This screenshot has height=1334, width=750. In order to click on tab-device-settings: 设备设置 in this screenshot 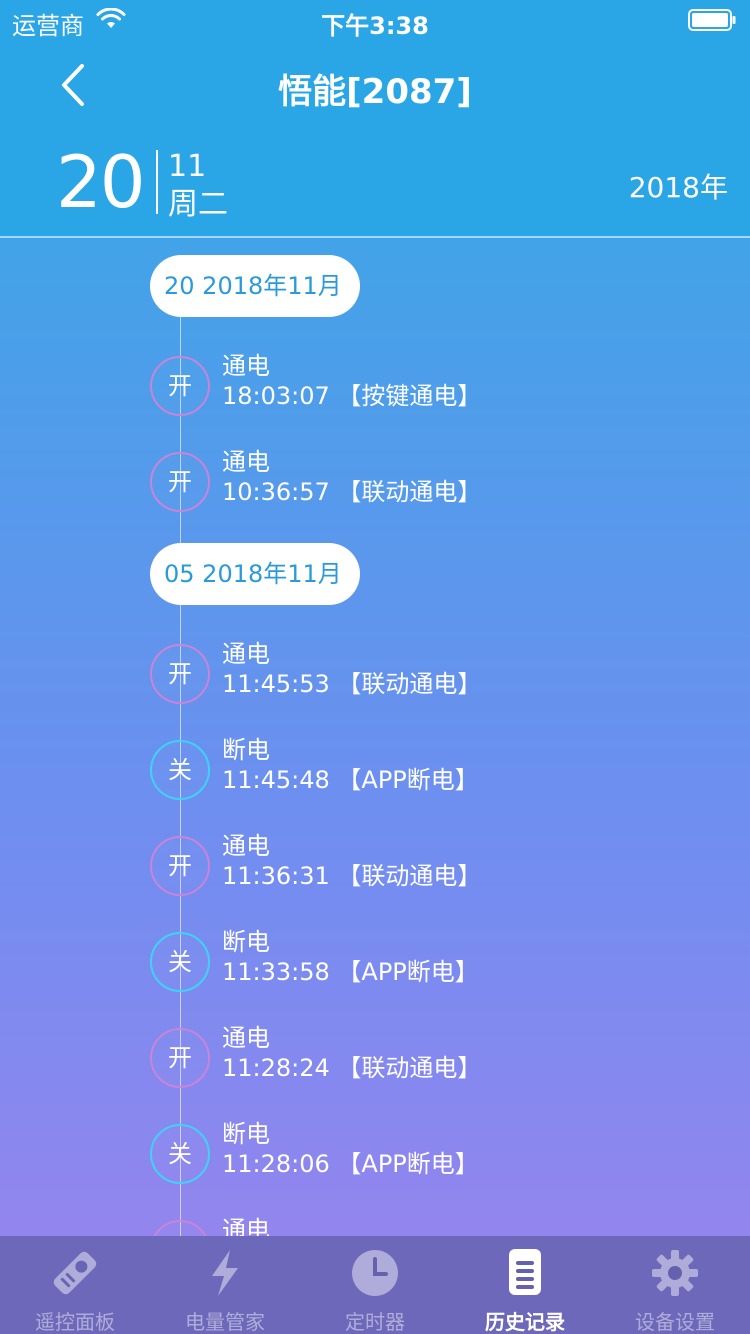, I will do `click(675, 1285)`.